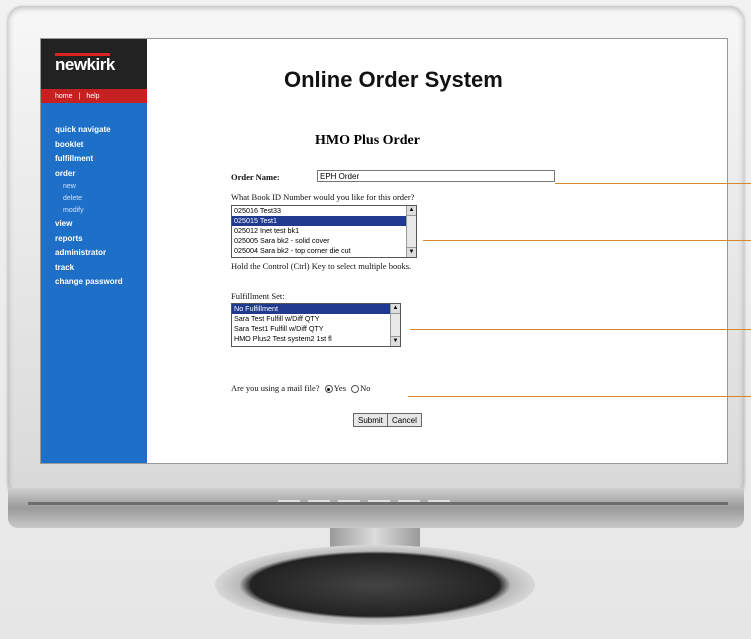 This screenshot has height=639, width=751. I want to click on top-nav: home | help, so click(94, 96).